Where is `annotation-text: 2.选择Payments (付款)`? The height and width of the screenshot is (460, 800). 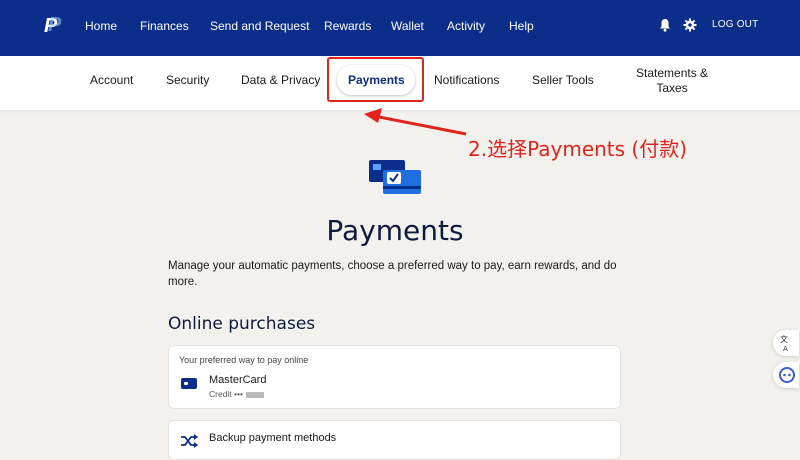
annotation-text: 2.选择Payments (付款) is located at coordinates (578, 149).